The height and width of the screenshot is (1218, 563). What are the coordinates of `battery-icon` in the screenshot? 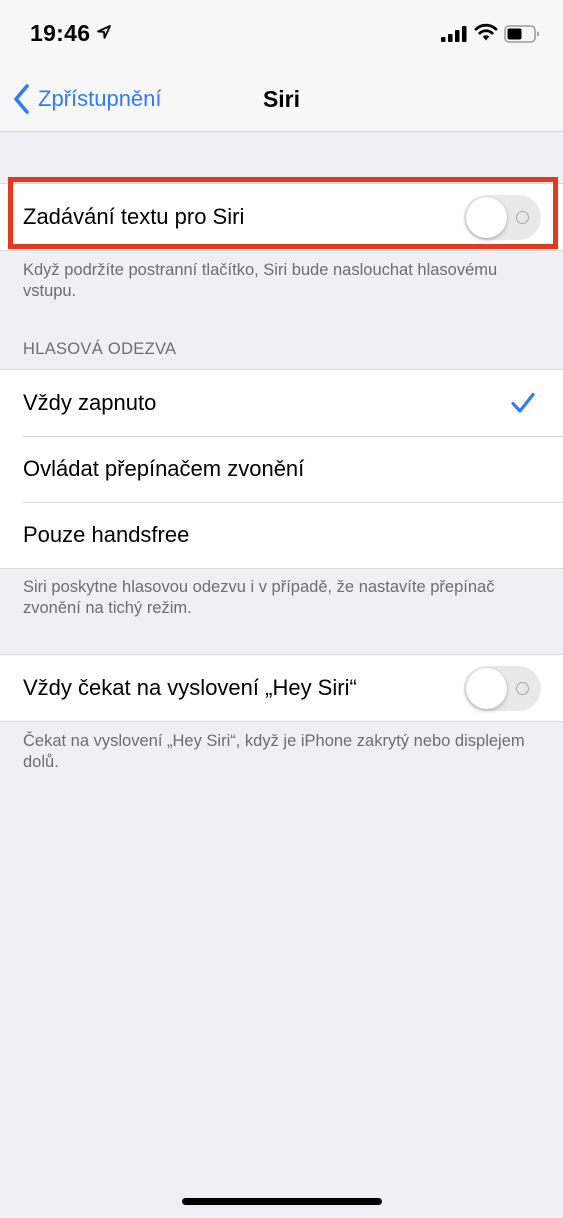 It's located at (521, 34).